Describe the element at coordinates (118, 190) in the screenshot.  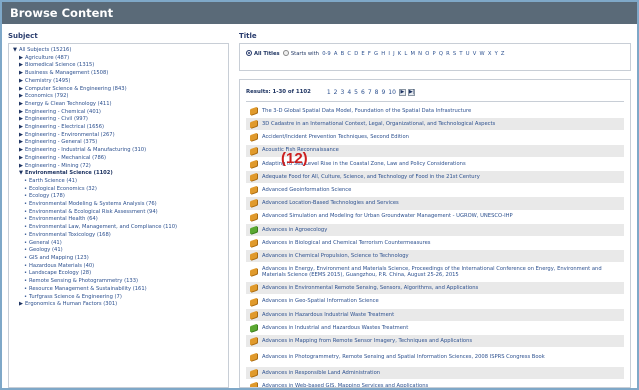
I see `subject-item: • Ecological Economics (32)` at that location.